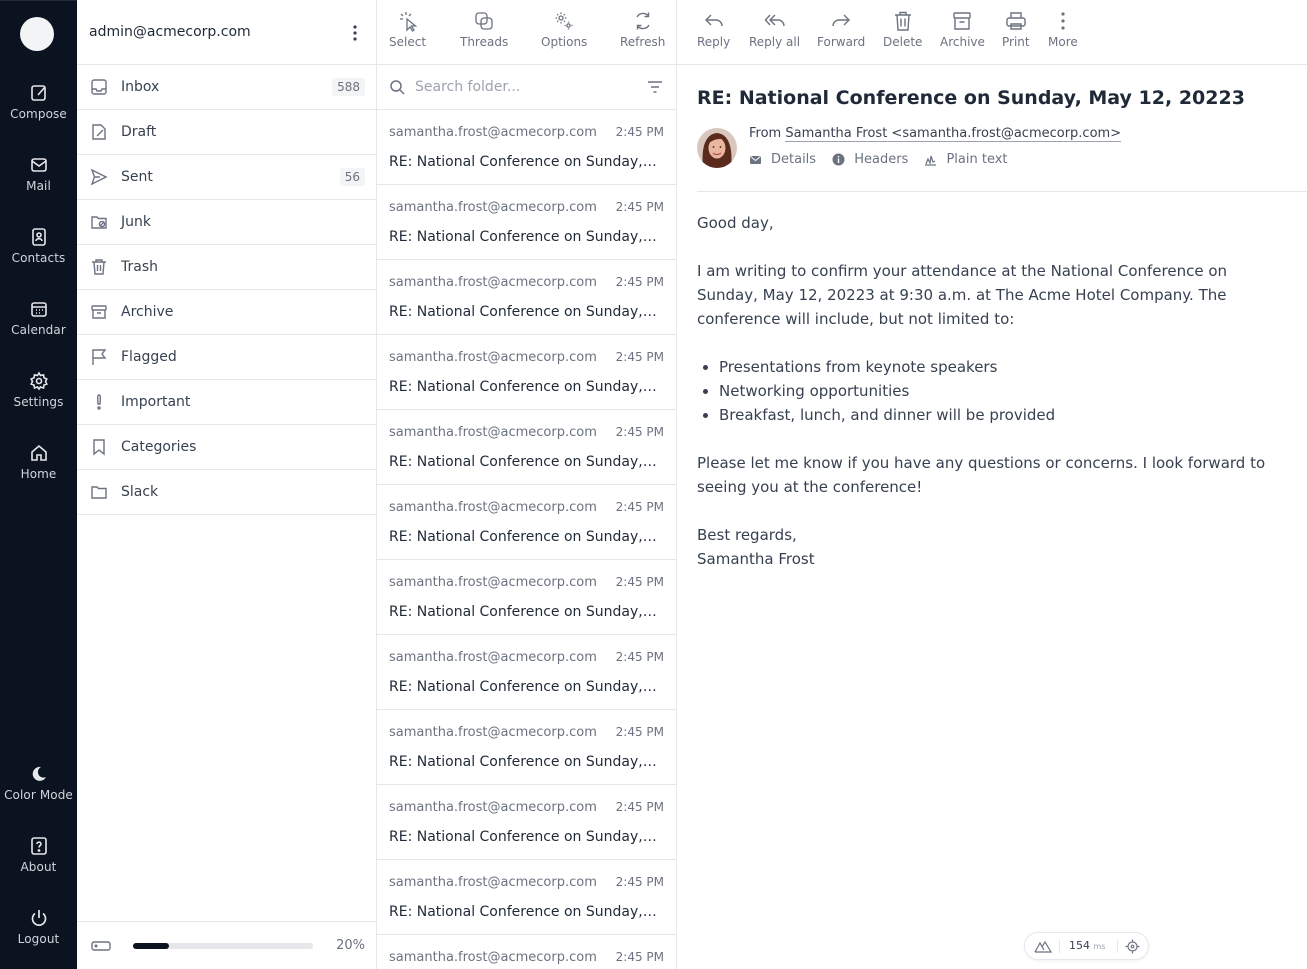 Image resolution: width=1307 pixels, height=969 pixels. Describe the element at coordinates (355, 33) in the screenshot. I see `kebab-menu-icon` at that location.